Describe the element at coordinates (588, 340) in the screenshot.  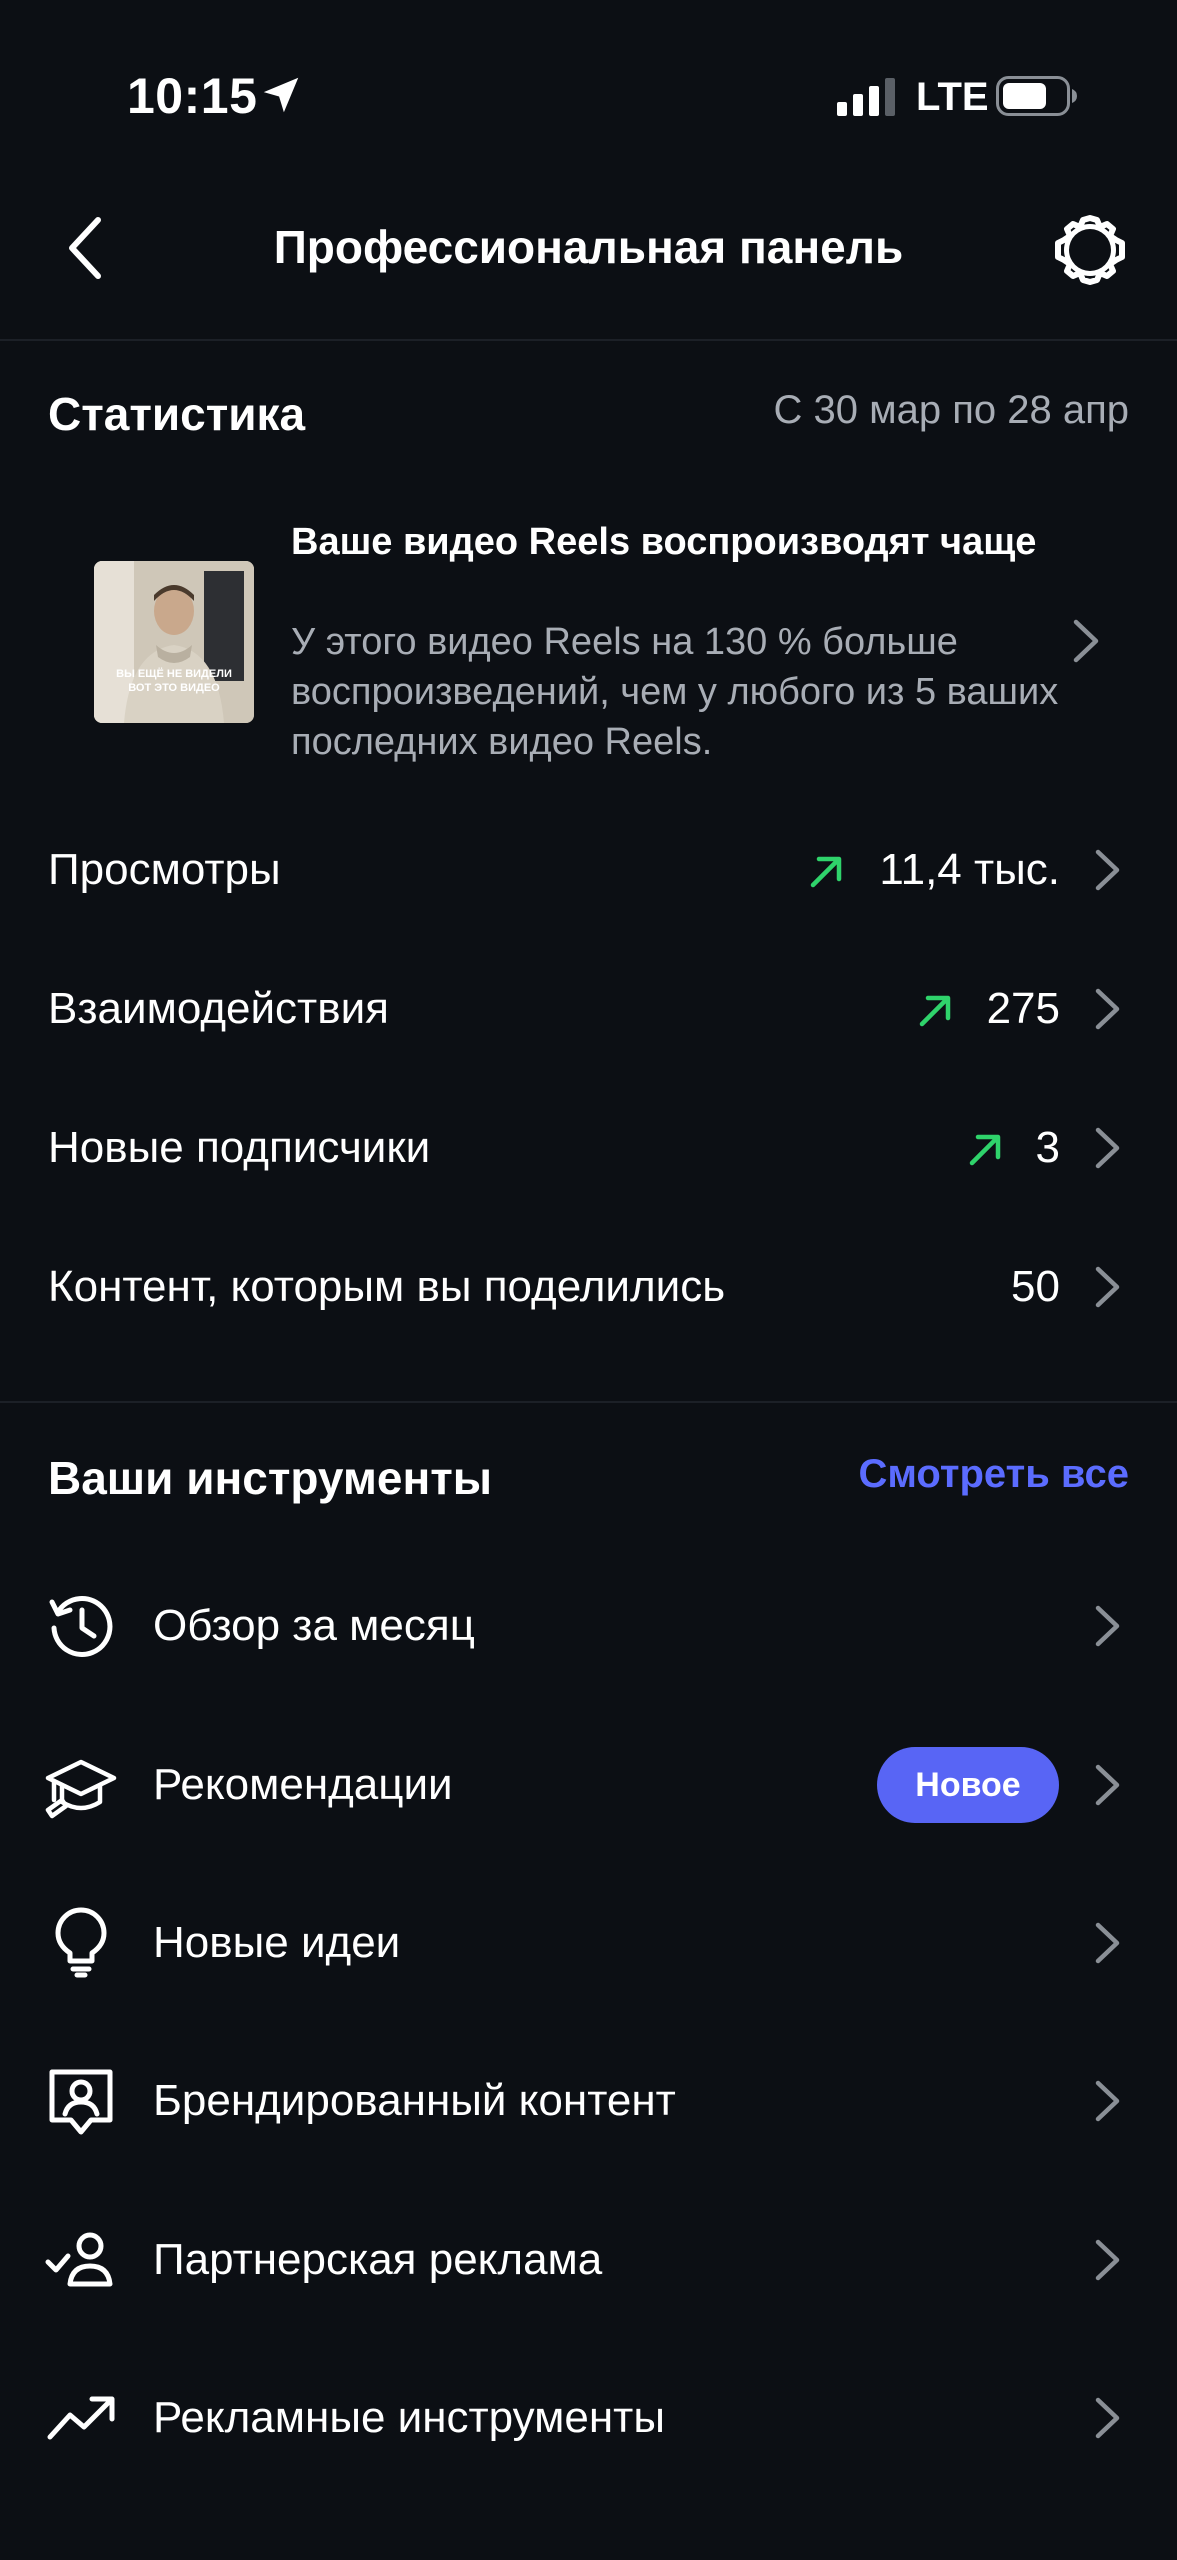
I see `header-divider` at that location.